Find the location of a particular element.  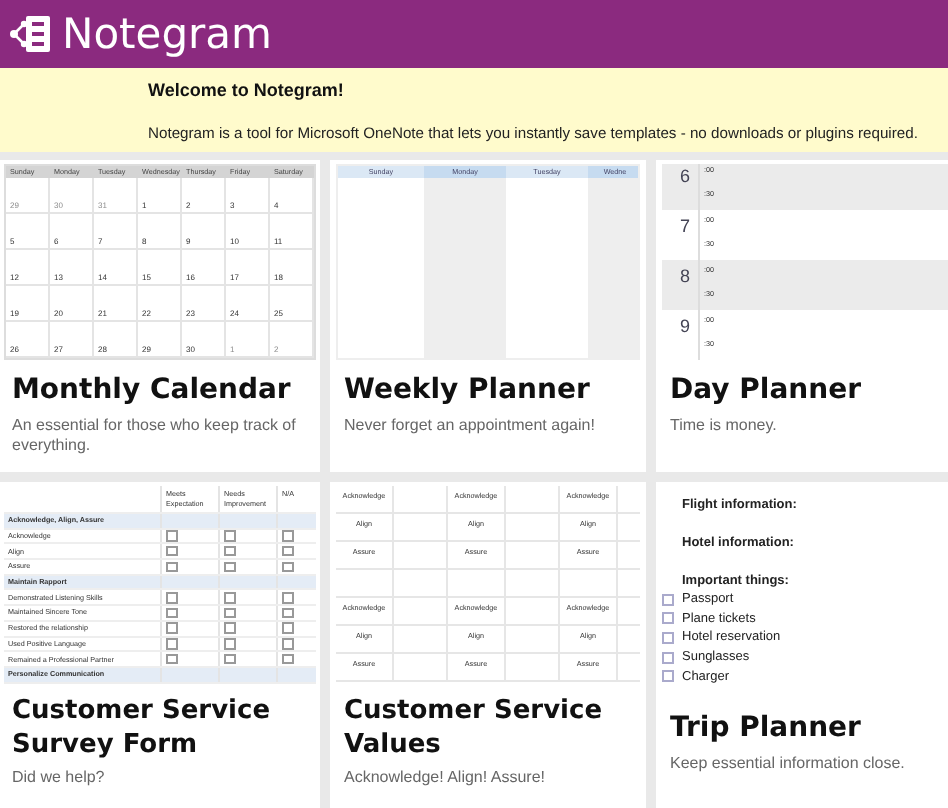

card-title: Weekly Planner is located at coordinates (468, 391).